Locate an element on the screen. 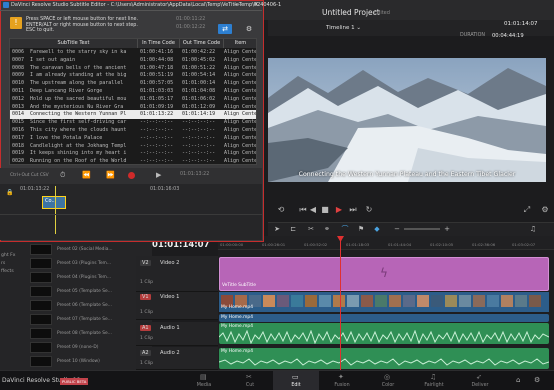 The height and width of the screenshot is (390, 554). skip-forward-icon: ⏭ is located at coordinates (353, 210).